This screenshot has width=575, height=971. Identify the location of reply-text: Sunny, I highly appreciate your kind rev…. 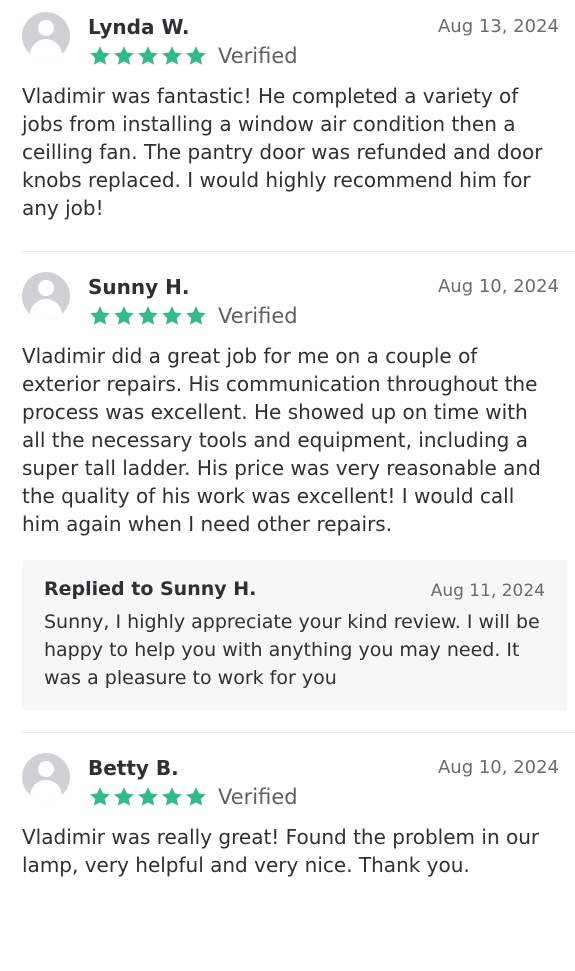
(292, 650).